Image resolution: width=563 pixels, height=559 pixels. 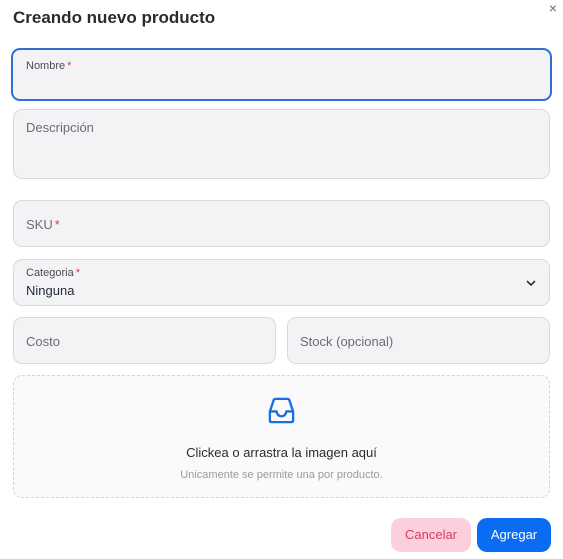 I want to click on category-label: Categoria *, so click(x=53, y=273).